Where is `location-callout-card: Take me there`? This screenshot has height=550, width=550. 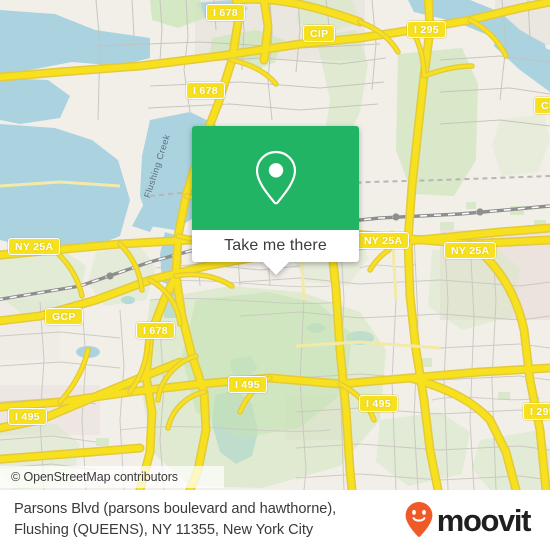
location-callout-card: Take me there is located at coordinates (275, 200).